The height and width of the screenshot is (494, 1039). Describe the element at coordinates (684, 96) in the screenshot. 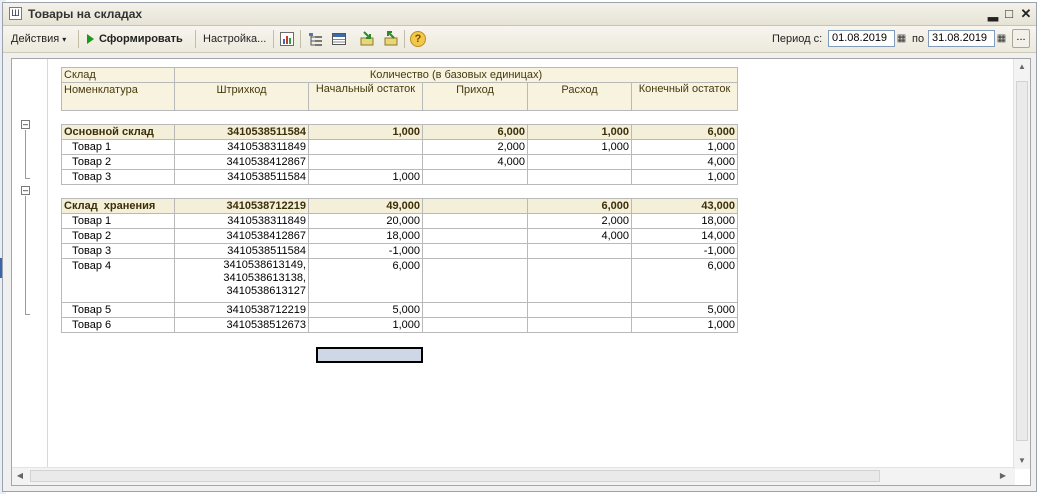

I see `header-end-balance: Конечный остаток` at that location.